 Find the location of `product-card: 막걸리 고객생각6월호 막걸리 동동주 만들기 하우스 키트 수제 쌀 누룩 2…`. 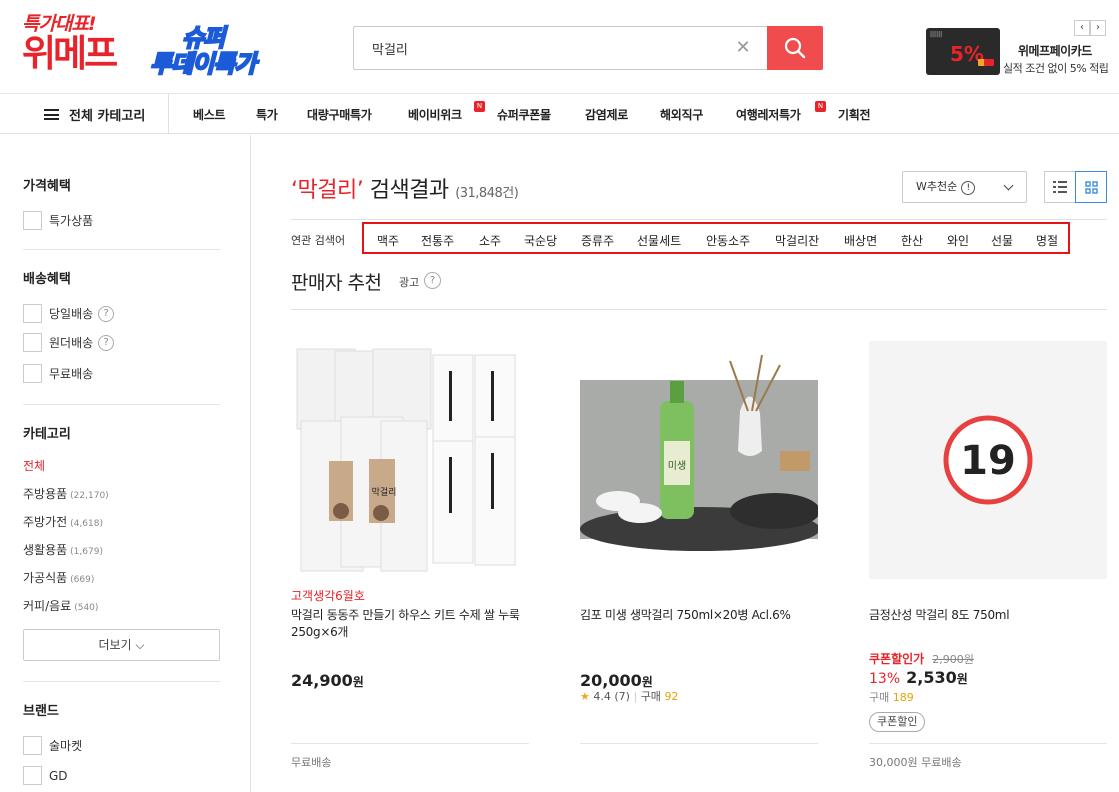

product-card: 막걸리 고객생각6월호 막걸리 동동주 만들기 하우스 키트 수제 쌀 누룩 2… is located at coordinates (410, 555).